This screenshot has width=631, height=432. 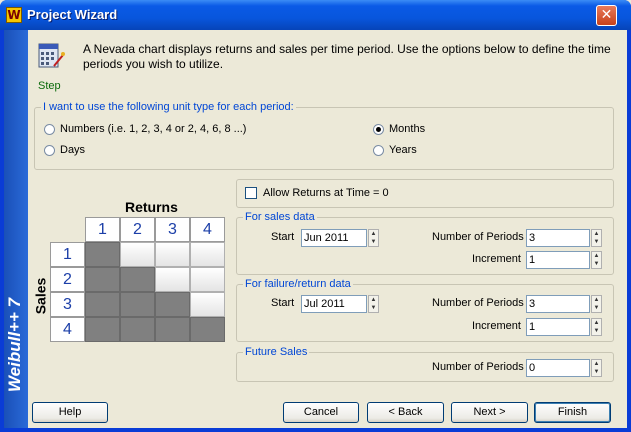 I want to click on radio-months-label: Months, so click(x=407, y=129).